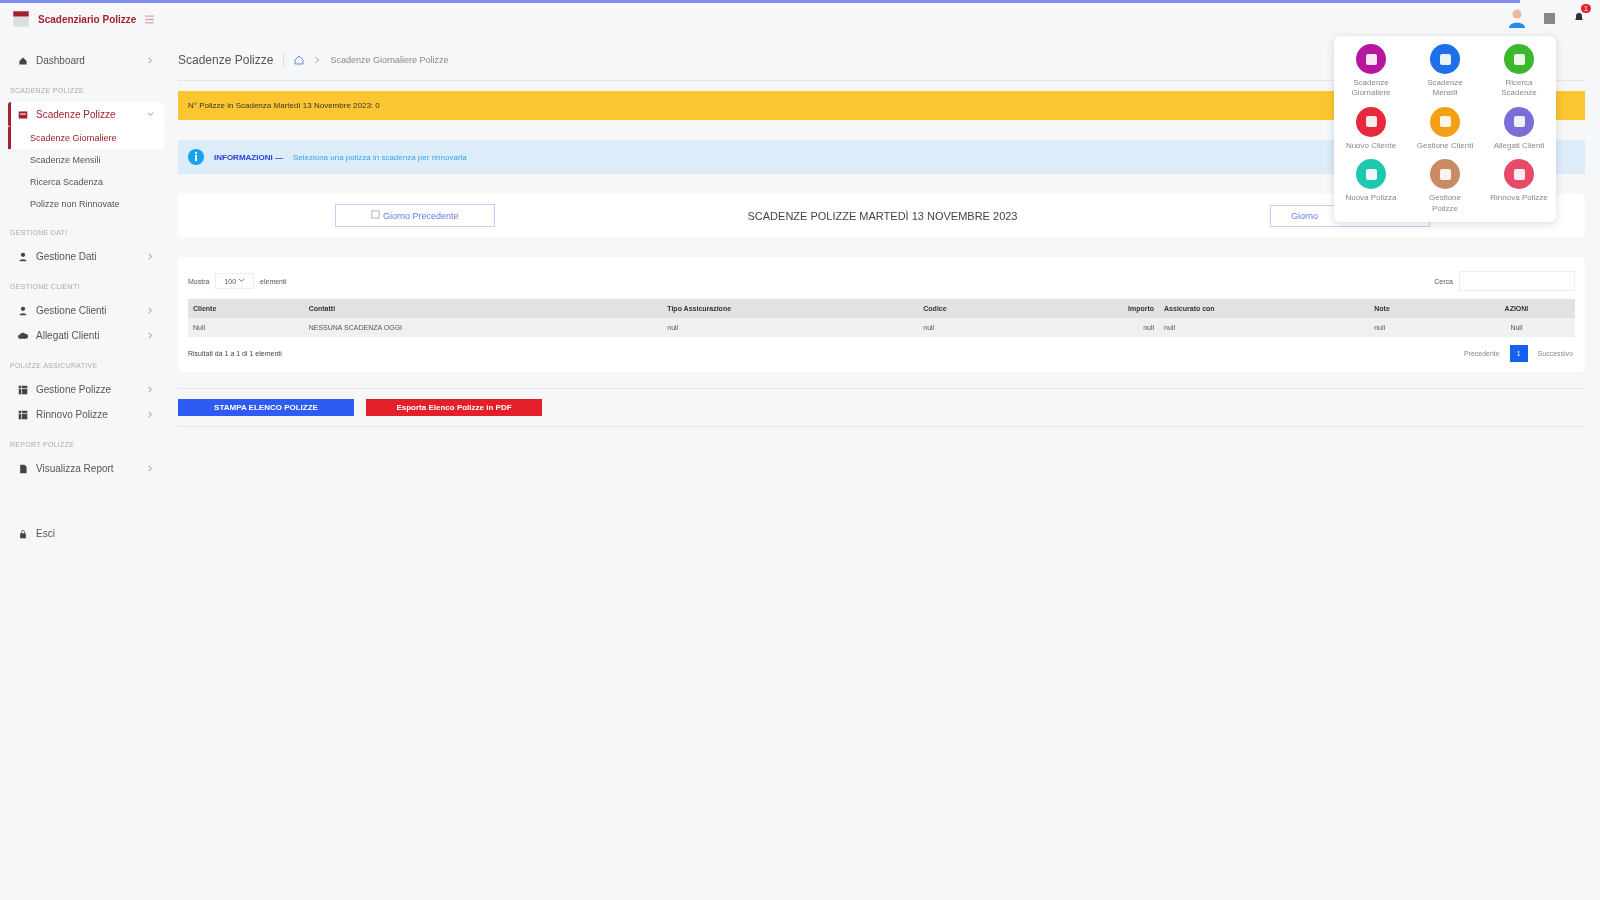  Describe the element at coordinates (86, 256) in the screenshot. I see `sidebar-item: Gestione Dati` at that location.